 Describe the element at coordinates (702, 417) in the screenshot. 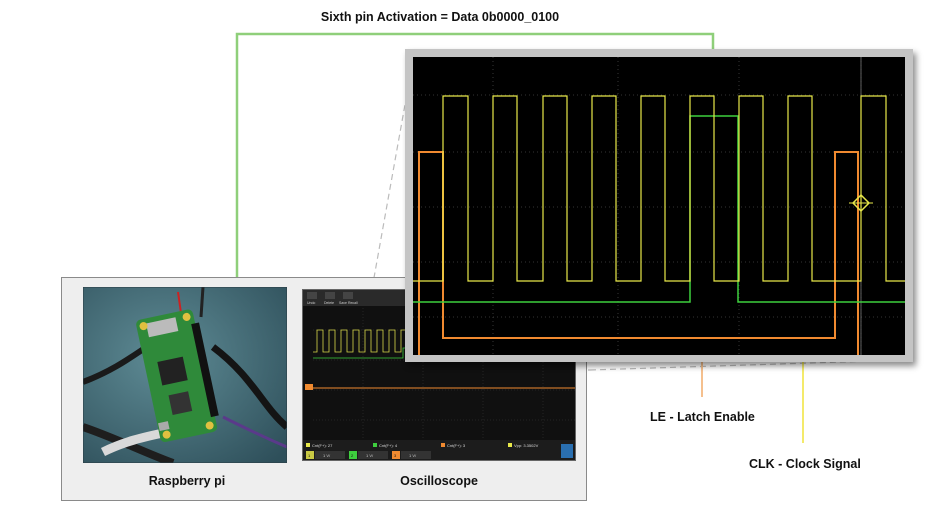

I see `latch-enable-label: LE - Latch Enable` at that location.